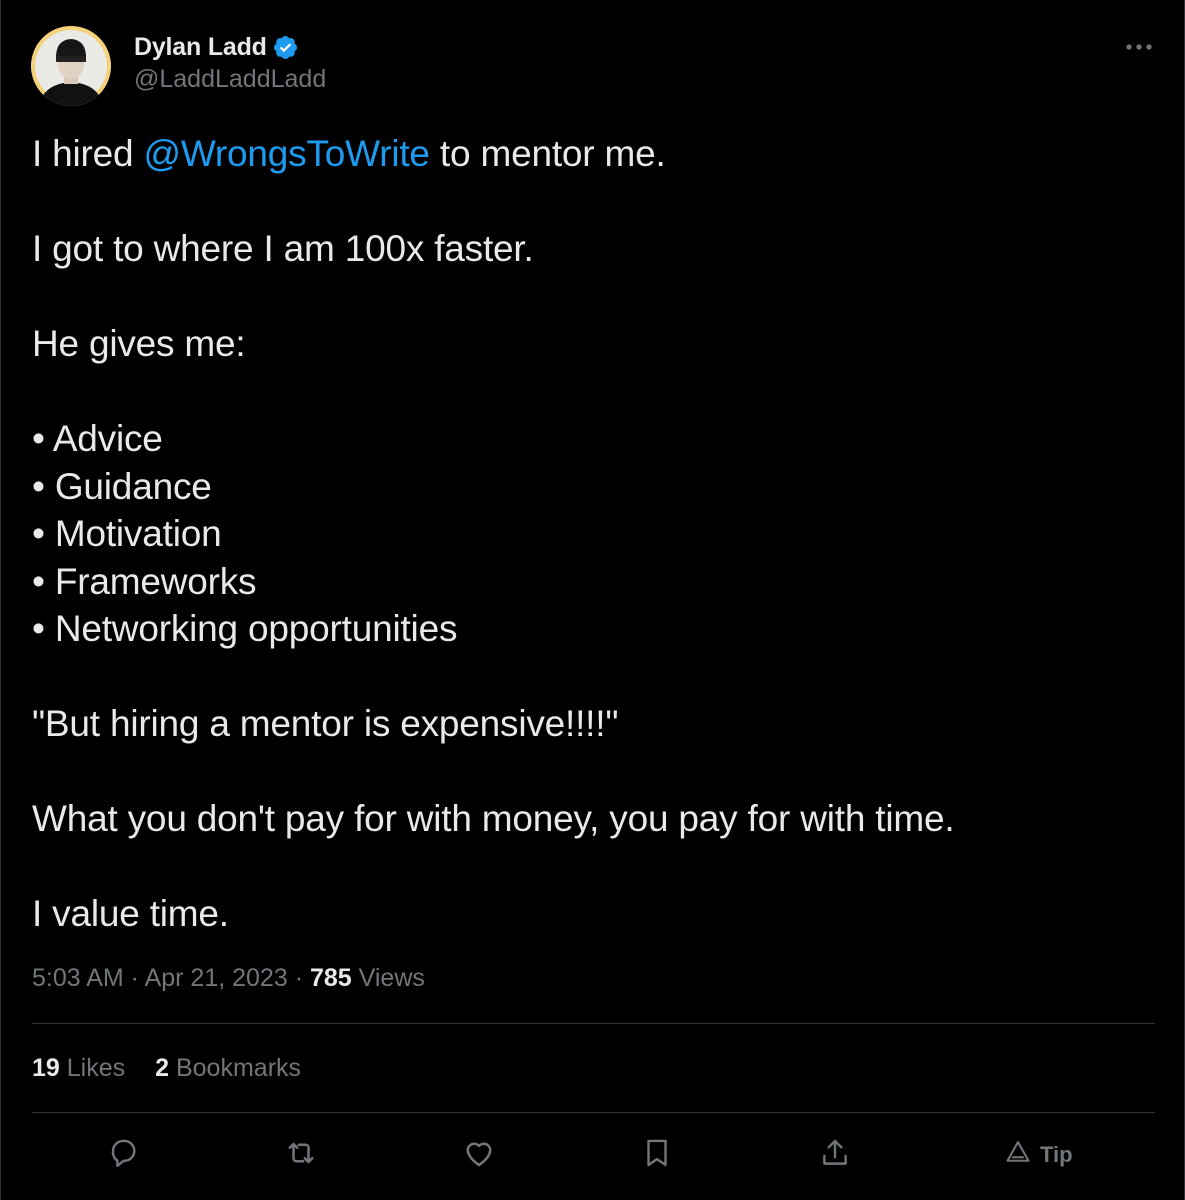 This screenshot has height=1200, width=1185. I want to click on bullet-item: • Frameworks, so click(144, 581).